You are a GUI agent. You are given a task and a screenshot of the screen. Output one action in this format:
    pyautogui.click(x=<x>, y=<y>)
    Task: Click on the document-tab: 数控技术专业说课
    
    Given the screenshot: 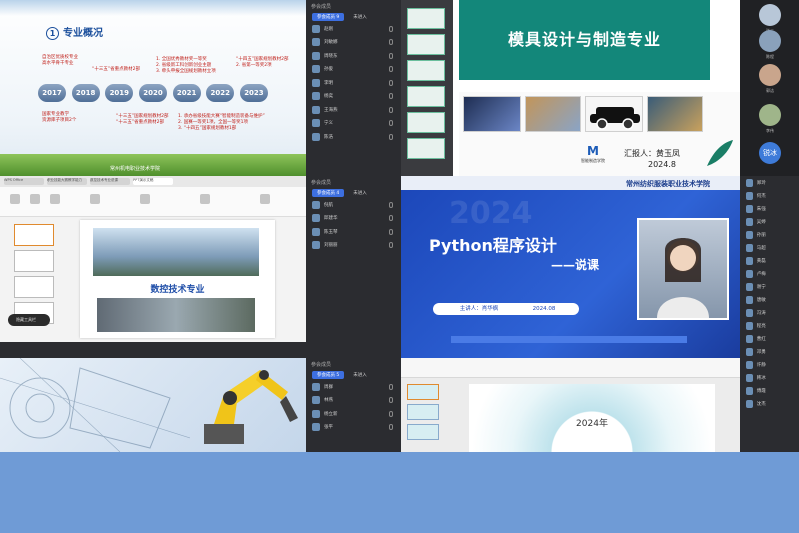 What is the action you would take?
    pyautogui.click(x=110, y=181)
    